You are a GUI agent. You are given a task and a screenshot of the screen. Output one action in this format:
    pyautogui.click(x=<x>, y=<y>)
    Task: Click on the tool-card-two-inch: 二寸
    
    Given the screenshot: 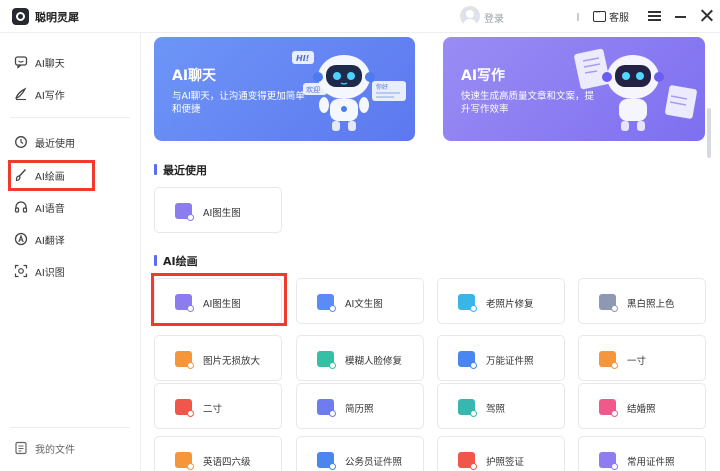 What is the action you would take?
    pyautogui.click(x=218, y=406)
    